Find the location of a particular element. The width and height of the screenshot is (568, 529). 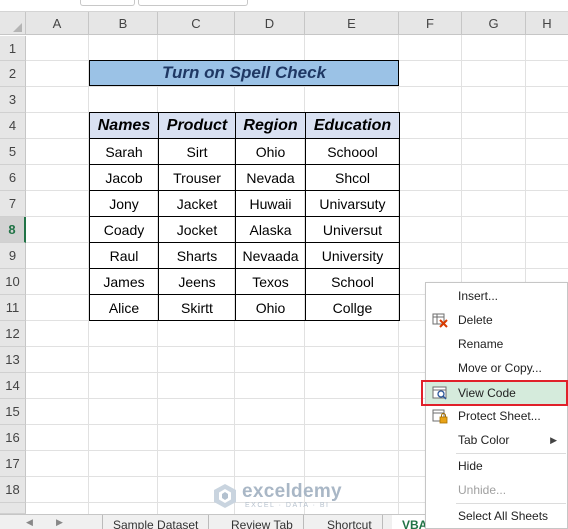

table-row: Sarah Sirt Ohio Schoool is located at coordinates (244, 151).